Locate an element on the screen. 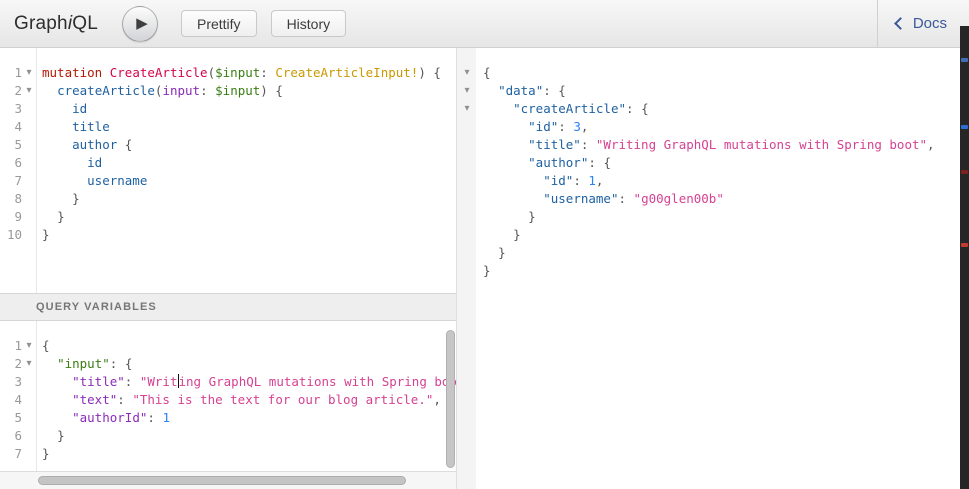 The width and height of the screenshot is (969, 489). line-number: 9 is located at coordinates (18, 216).